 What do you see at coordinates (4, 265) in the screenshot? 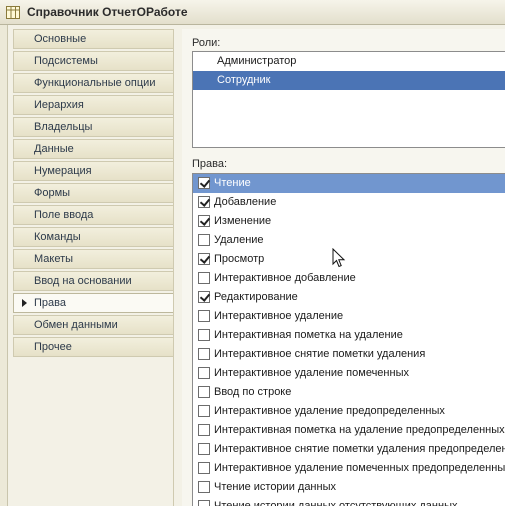
I see `window-left-edge` at bounding box center [4, 265].